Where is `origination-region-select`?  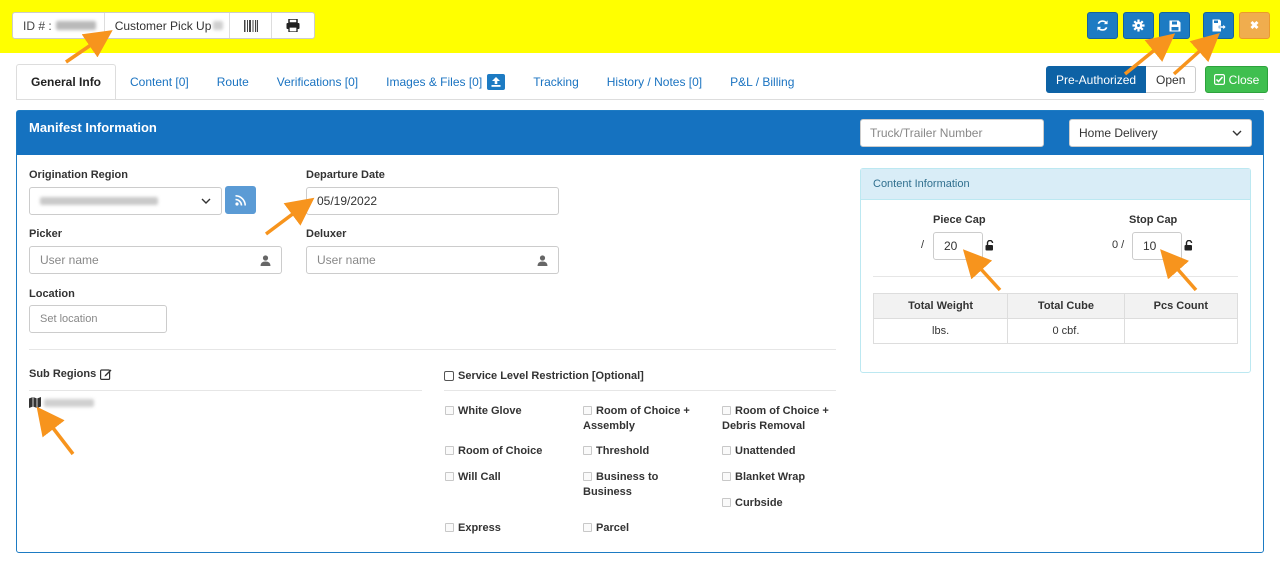
origination-region-select is located at coordinates (125, 201).